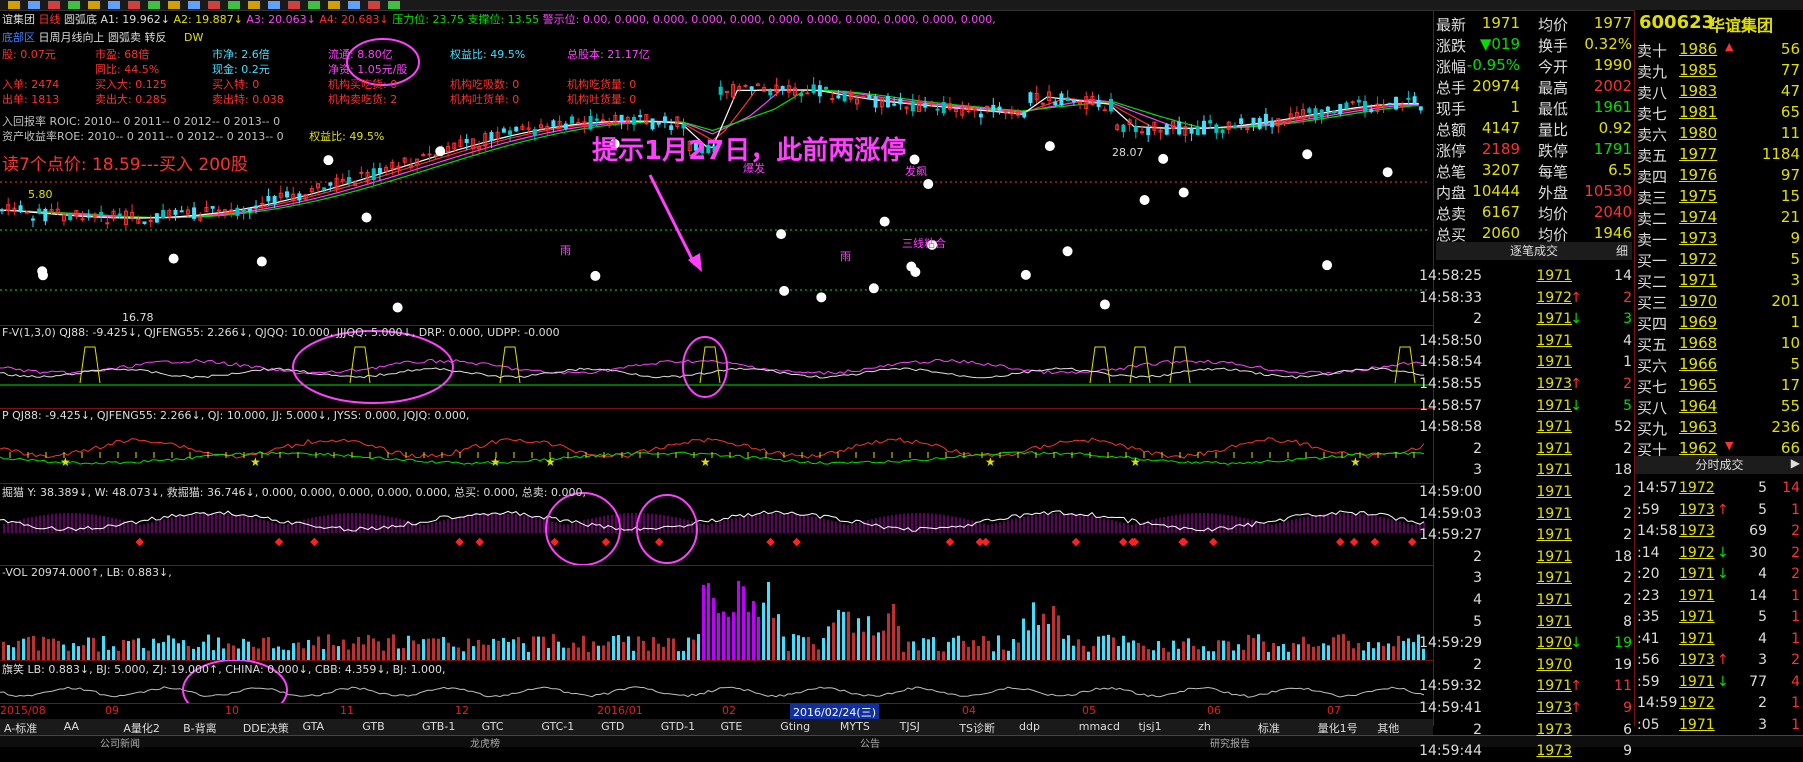 Image resolution: width=1803 pixels, height=762 pixels. Describe the element at coordinates (1719, 133) in the screenshot. I see `sell-row: 卖六 1980 11` at that location.